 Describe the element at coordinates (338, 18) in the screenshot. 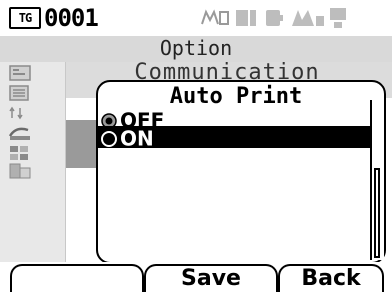

I see `connection-icon` at that location.